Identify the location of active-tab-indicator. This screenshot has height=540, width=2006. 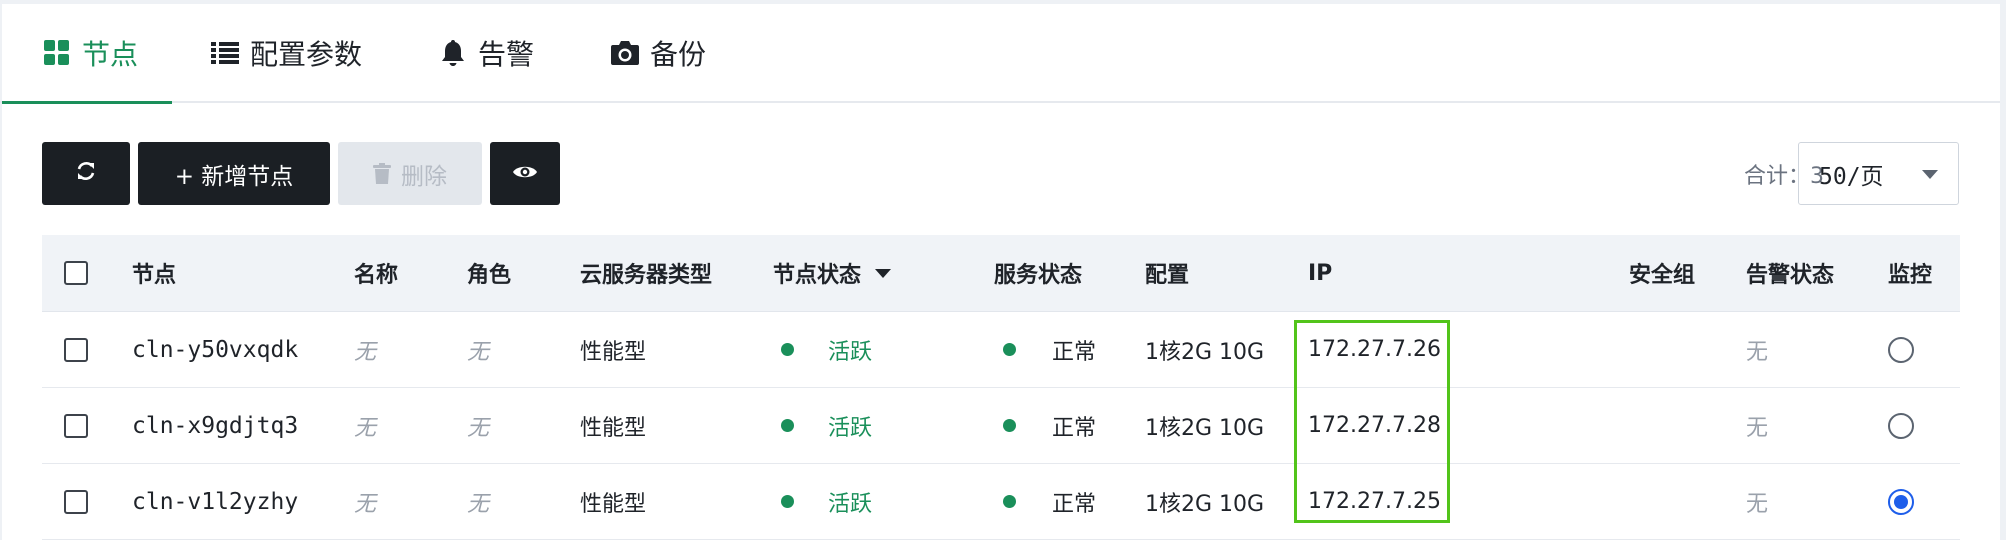
(87, 102).